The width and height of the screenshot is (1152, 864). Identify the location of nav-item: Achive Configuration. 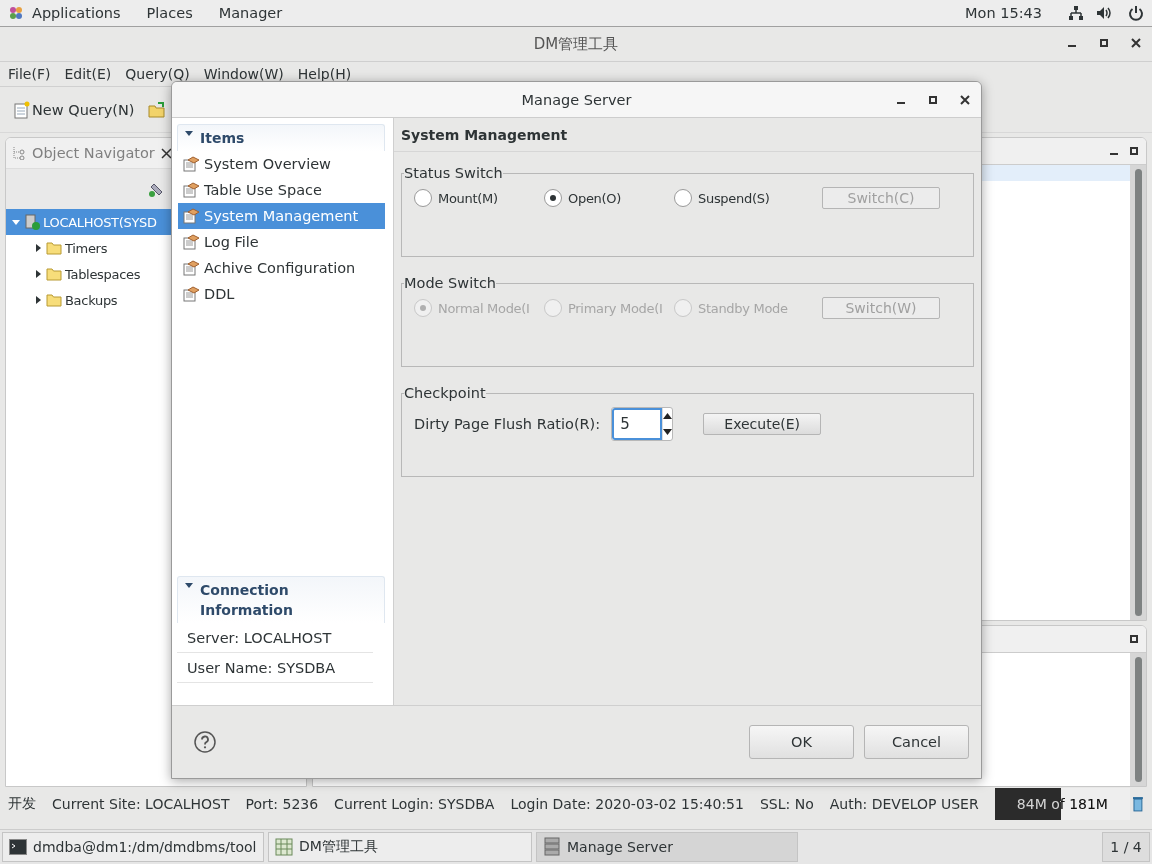
(281, 268).